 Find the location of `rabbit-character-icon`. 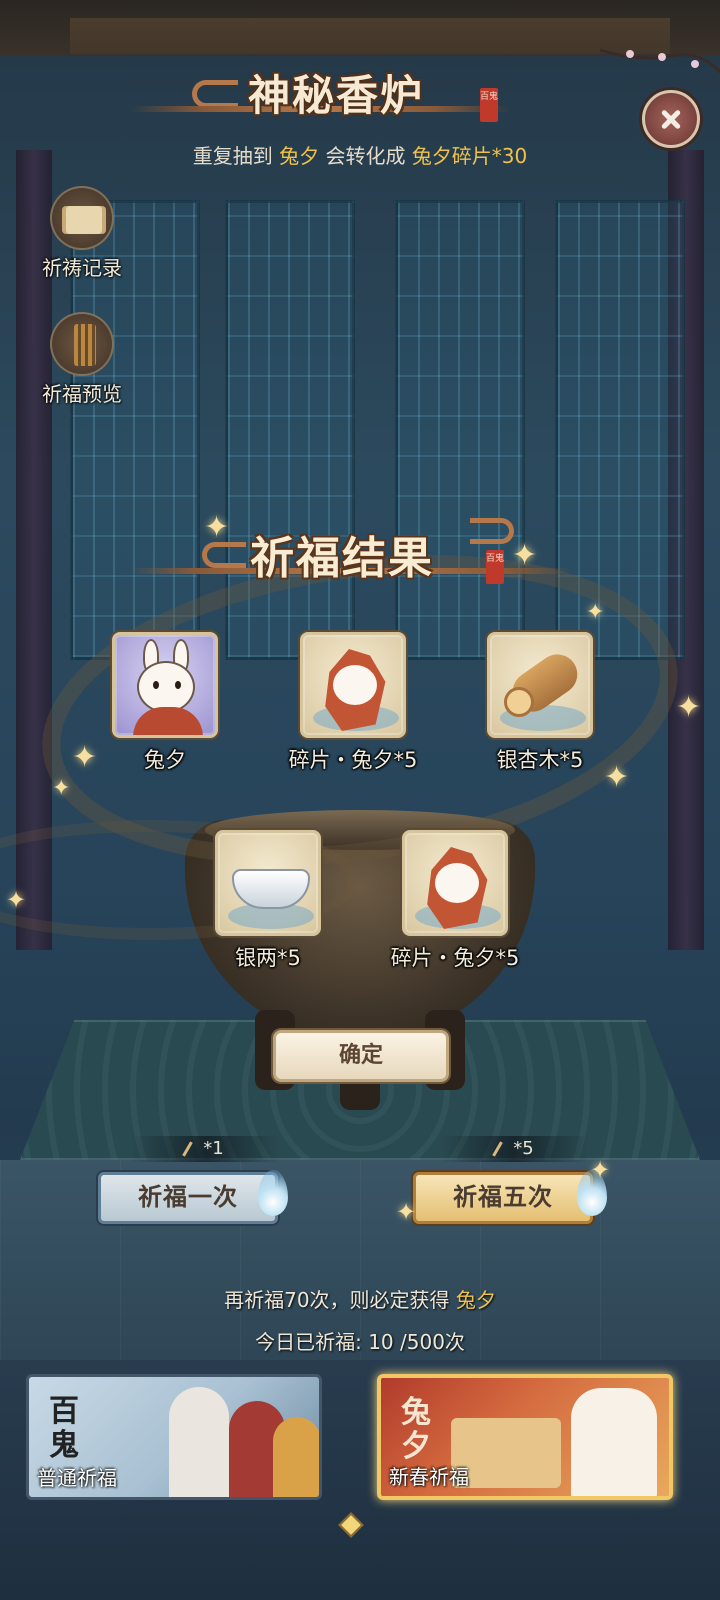

rabbit-character-icon is located at coordinates (165, 685).